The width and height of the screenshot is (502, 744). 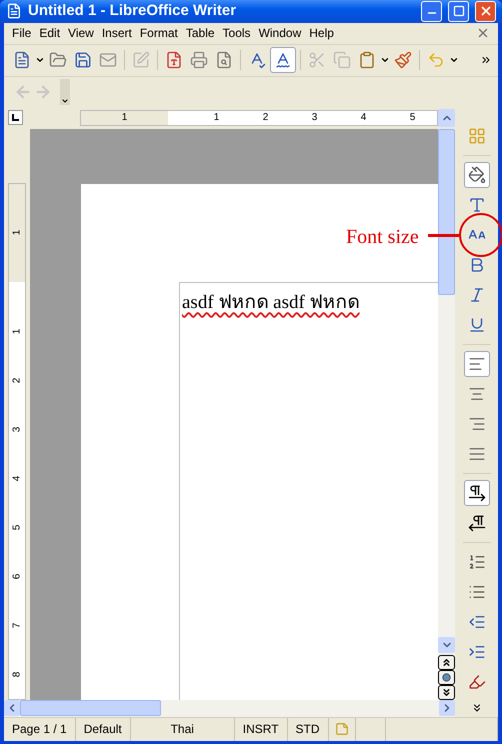 What do you see at coordinates (159, 33) in the screenshot?
I see `menu-item: Format` at bounding box center [159, 33].